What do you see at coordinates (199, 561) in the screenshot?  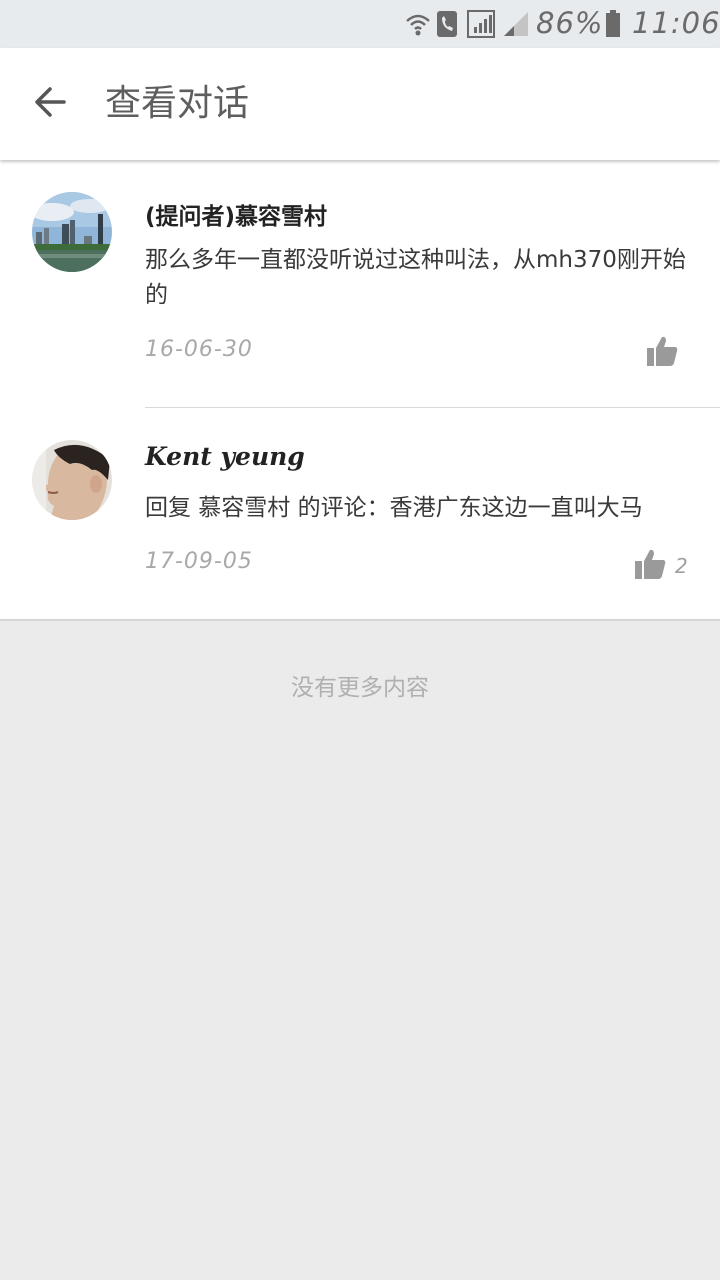 I see `comment-date: 17-09-05` at bounding box center [199, 561].